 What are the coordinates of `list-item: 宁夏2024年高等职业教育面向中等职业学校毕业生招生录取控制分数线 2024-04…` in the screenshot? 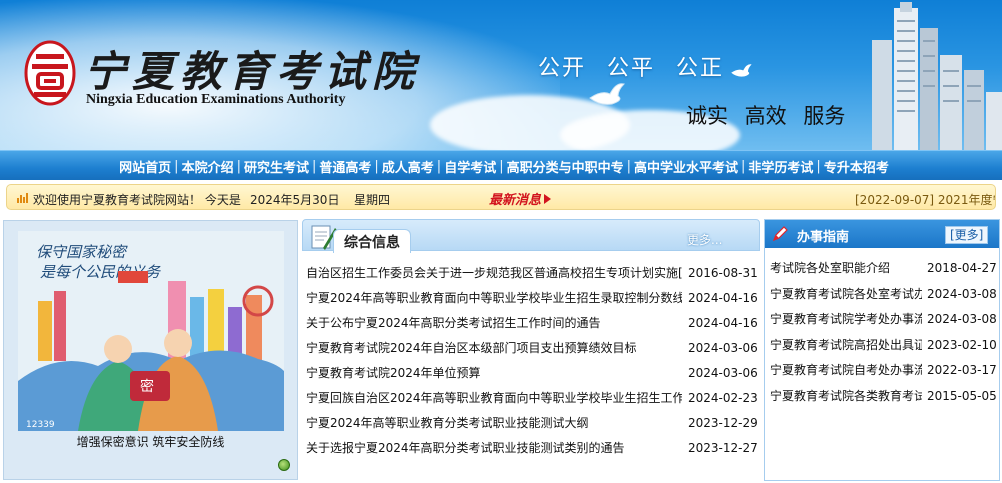 It's located at (531, 298).